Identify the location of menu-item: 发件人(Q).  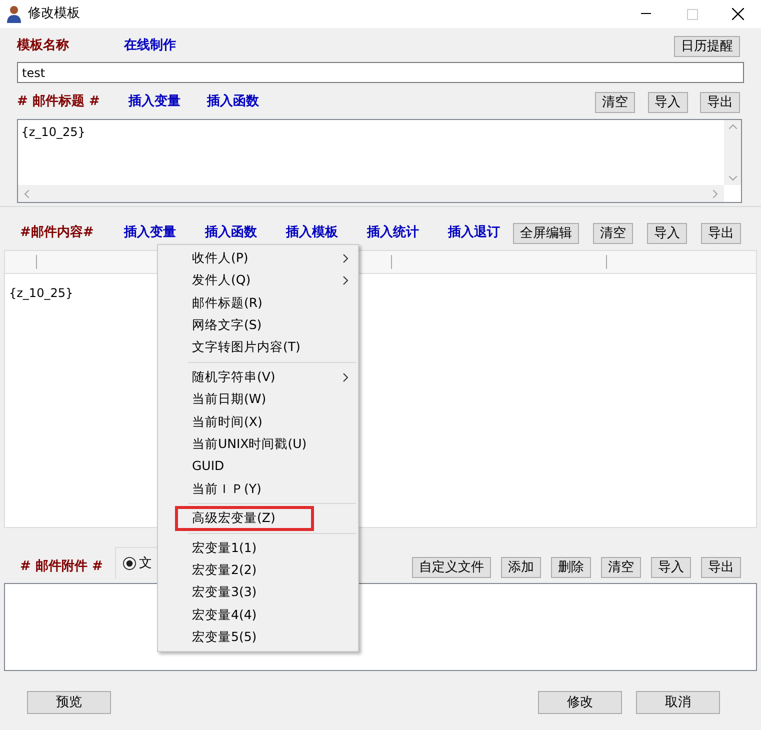
(258, 280).